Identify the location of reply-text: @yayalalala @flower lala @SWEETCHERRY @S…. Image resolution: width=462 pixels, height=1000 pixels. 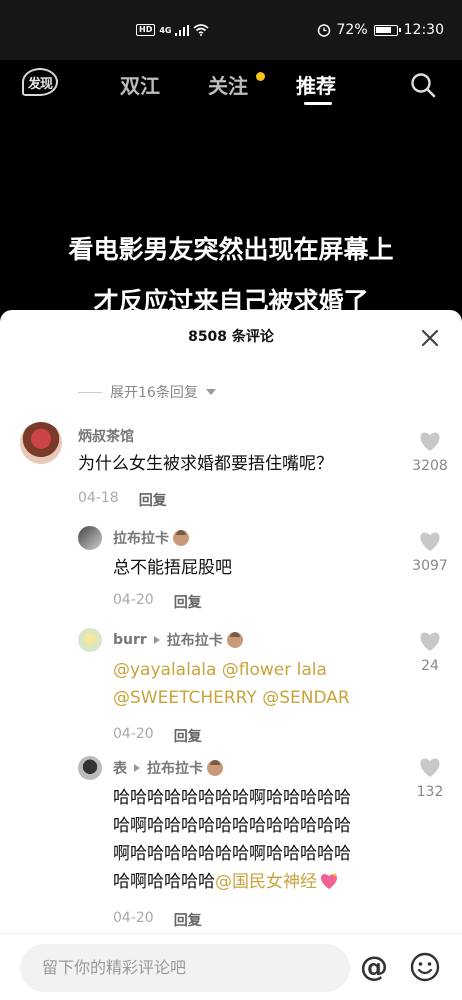
(231, 684).